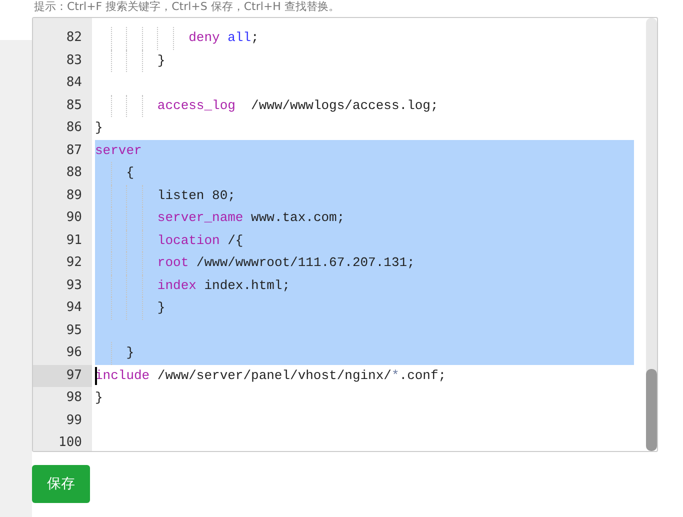 This screenshot has height=517, width=683. What do you see at coordinates (74, 173) in the screenshot?
I see `line-number: 88` at bounding box center [74, 173].